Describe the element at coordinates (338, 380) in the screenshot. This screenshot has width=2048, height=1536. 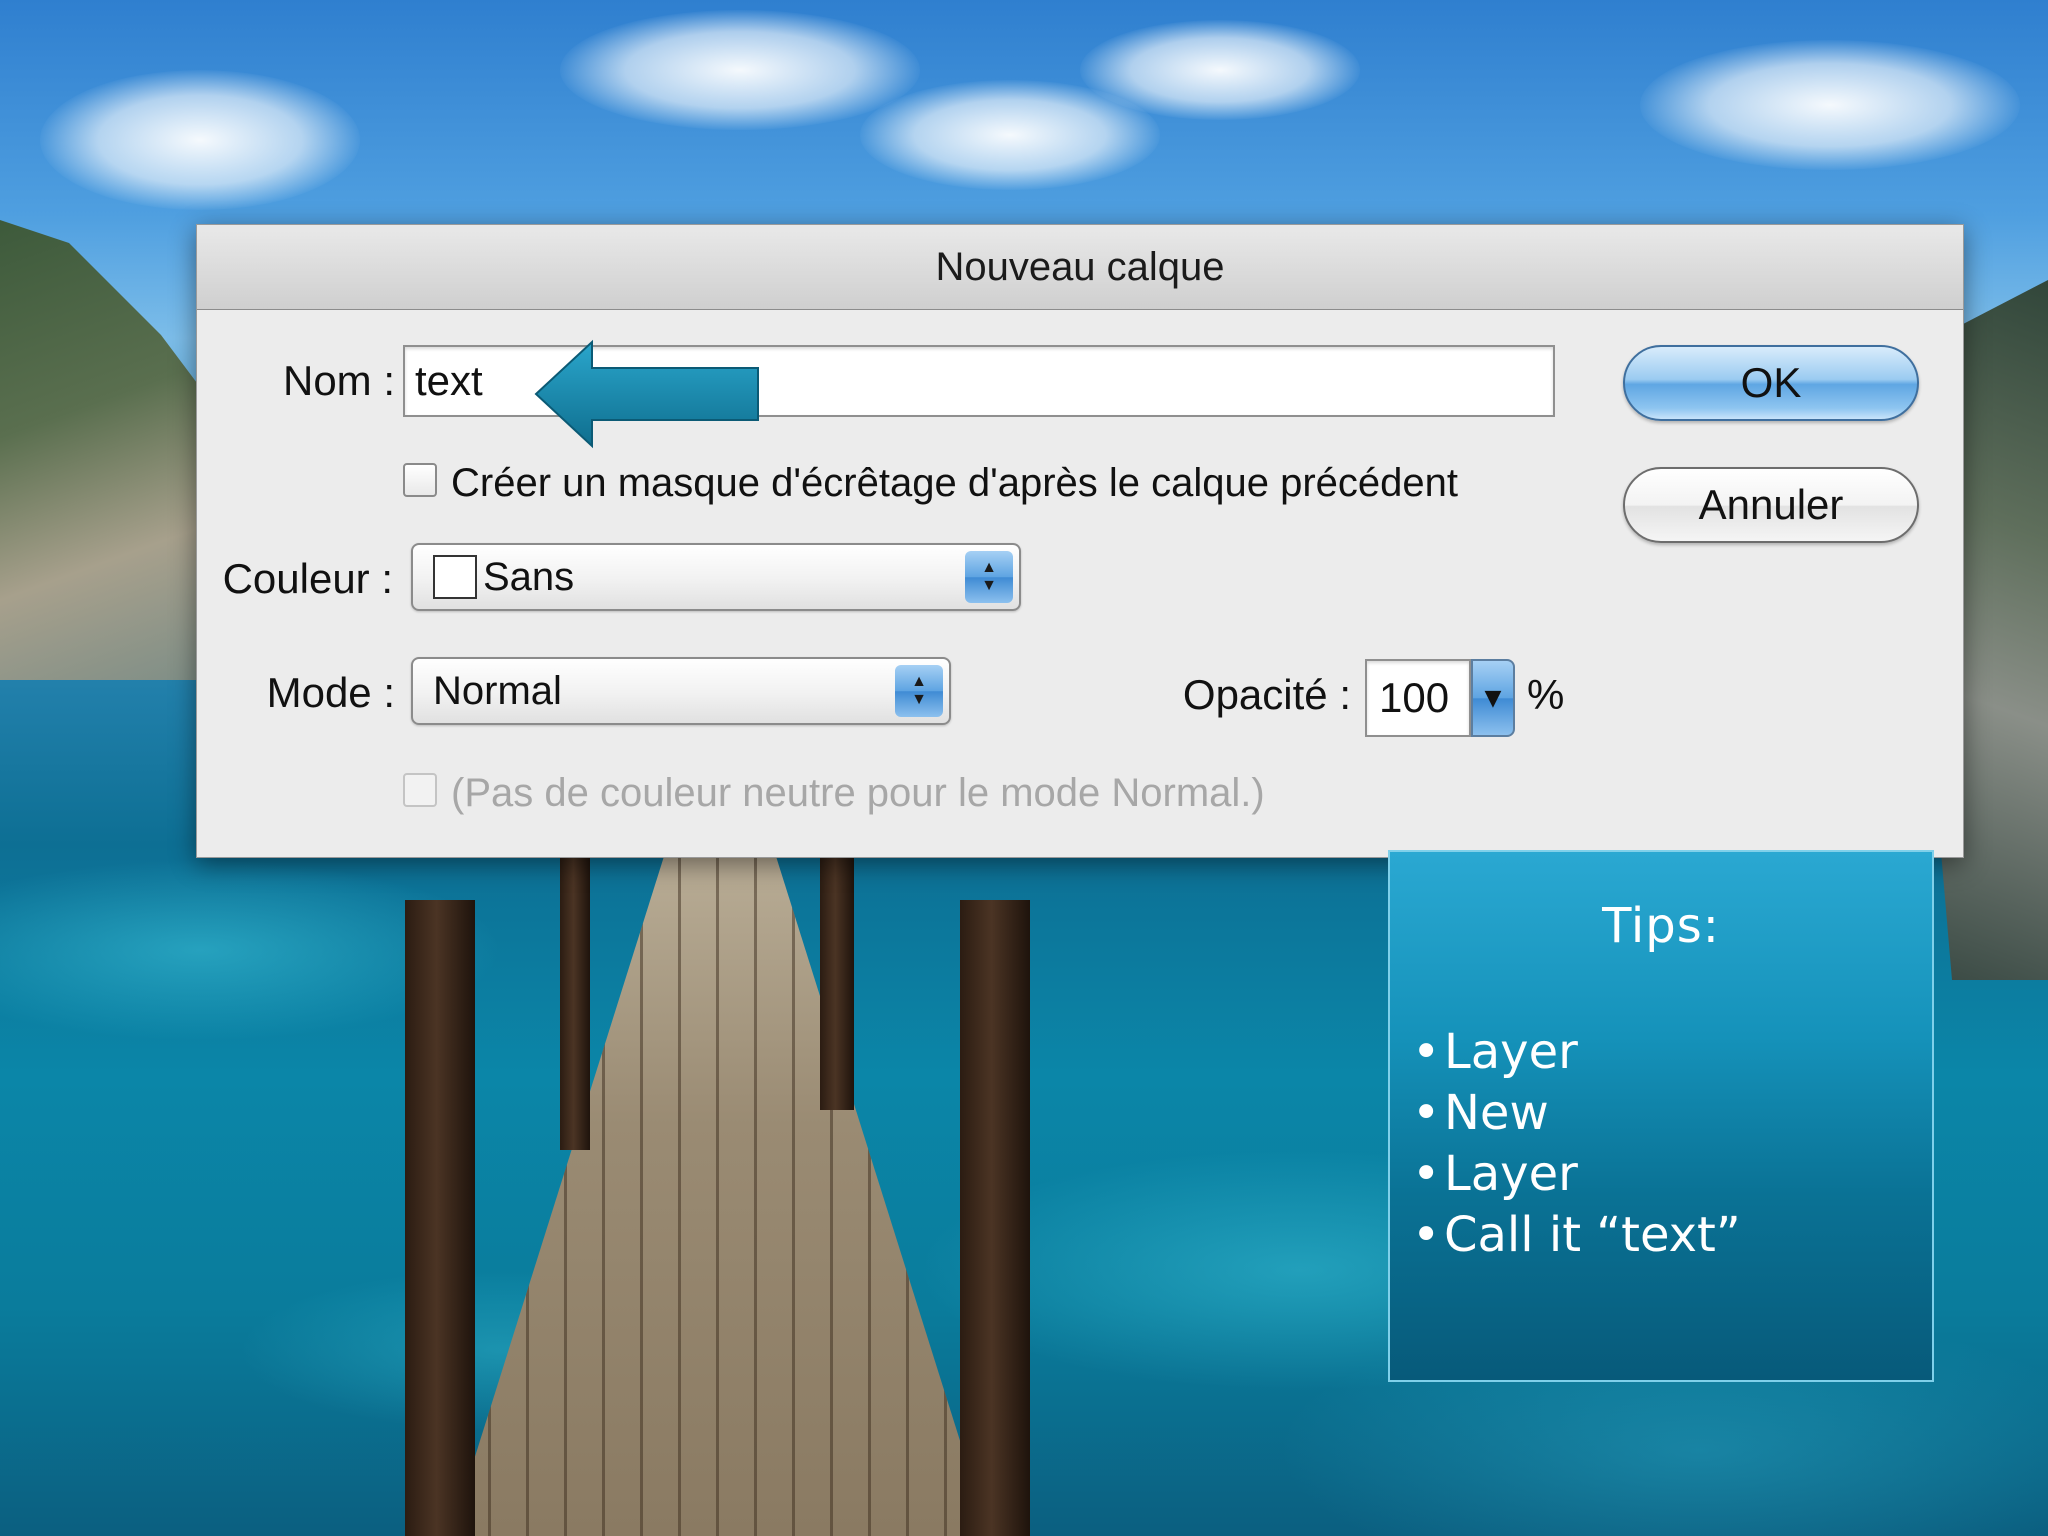
I see `name-label: Nom :` at that location.